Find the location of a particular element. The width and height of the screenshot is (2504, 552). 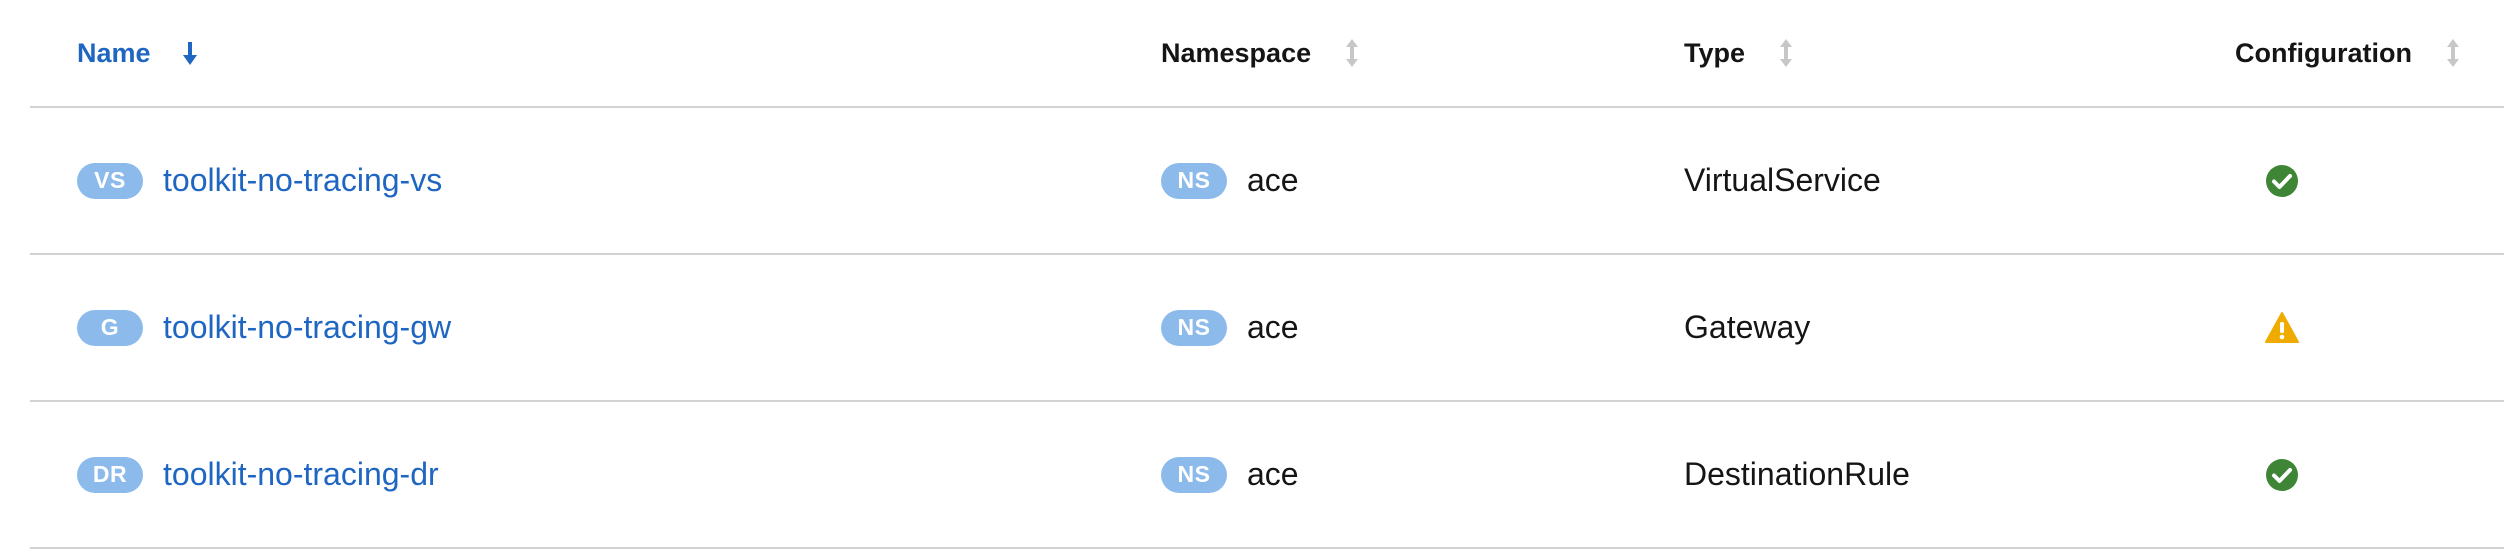

resource-name-link: toolkit-no-tracing-dr is located at coordinates (301, 474).